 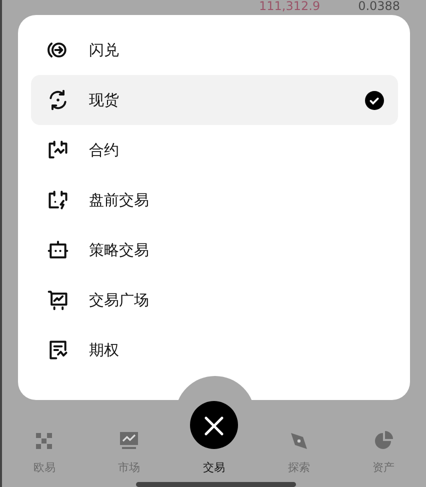 I want to click on check-icon, so click(x=374, y=100).